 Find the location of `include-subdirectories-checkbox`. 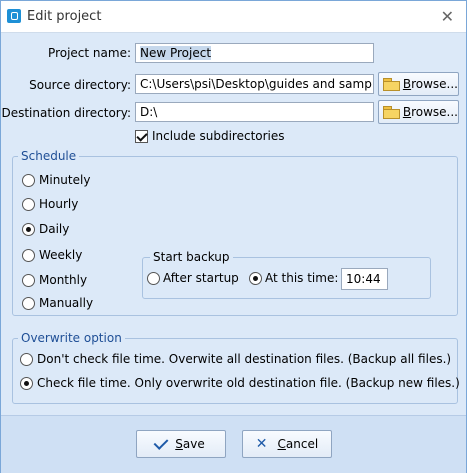

include-subdirectories-checkbox is located at coordinates (141, 136).